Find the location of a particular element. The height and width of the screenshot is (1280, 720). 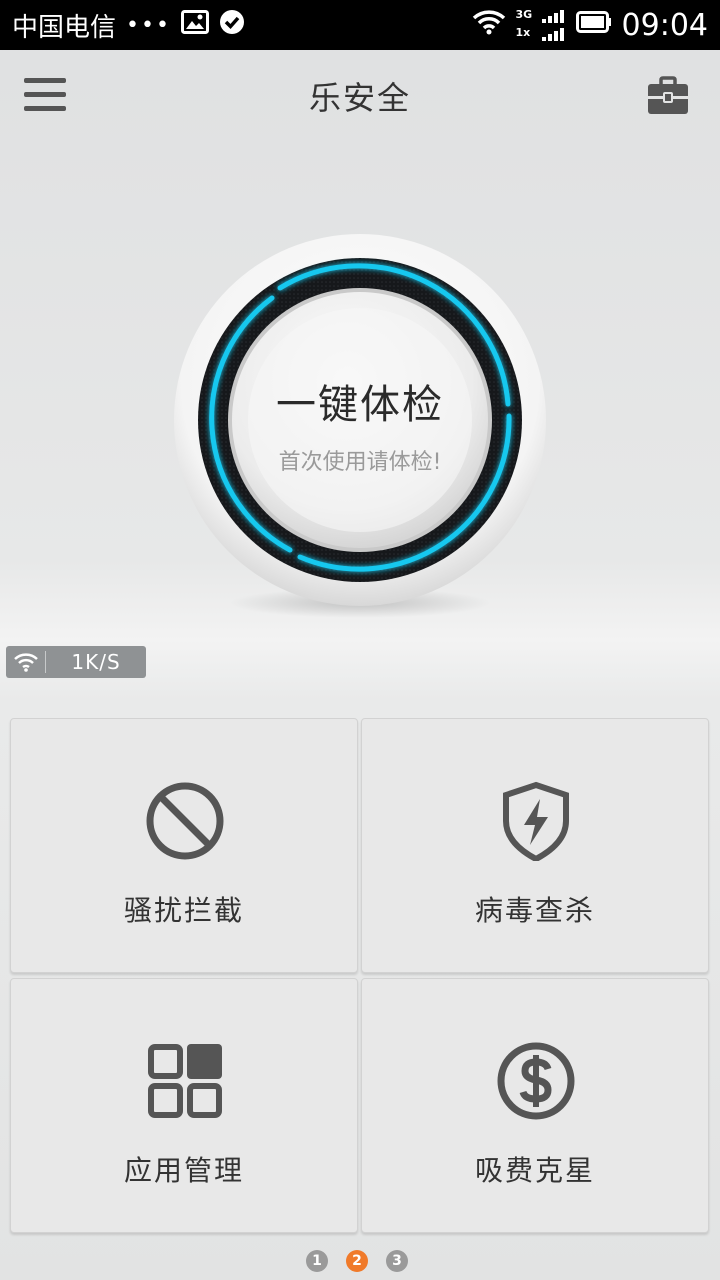

block-icon is located at coordinates (185, 821).